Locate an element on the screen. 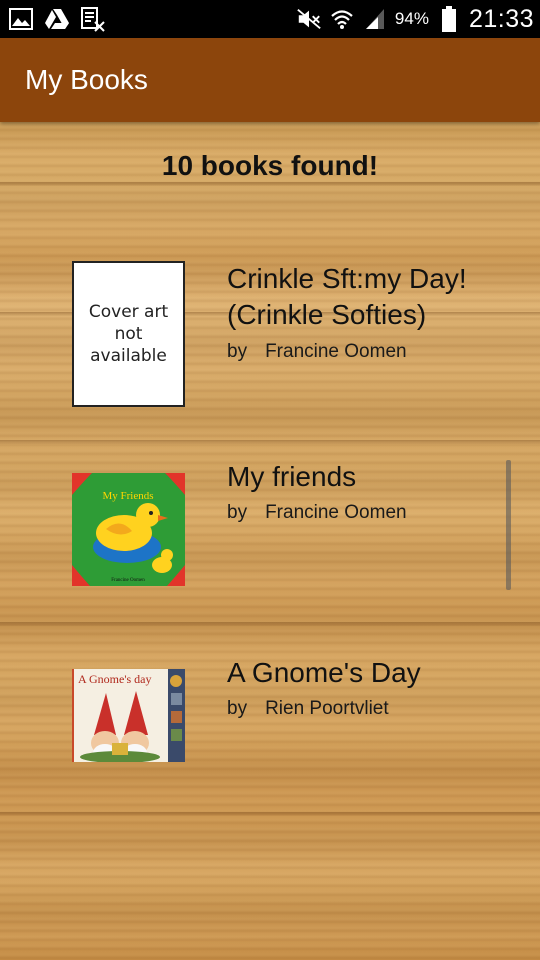 This screenshot has width=540, height=960. cover-title: A Gnome's day is located at coordinates (115, 679).